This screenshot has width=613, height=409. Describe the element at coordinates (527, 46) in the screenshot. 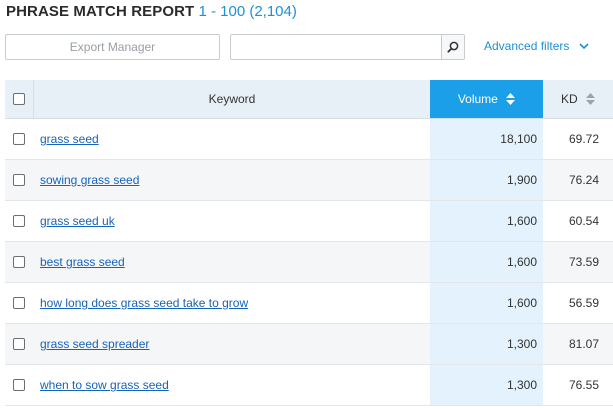

I see `advanced-filters-label: Advanced filters` at that location.